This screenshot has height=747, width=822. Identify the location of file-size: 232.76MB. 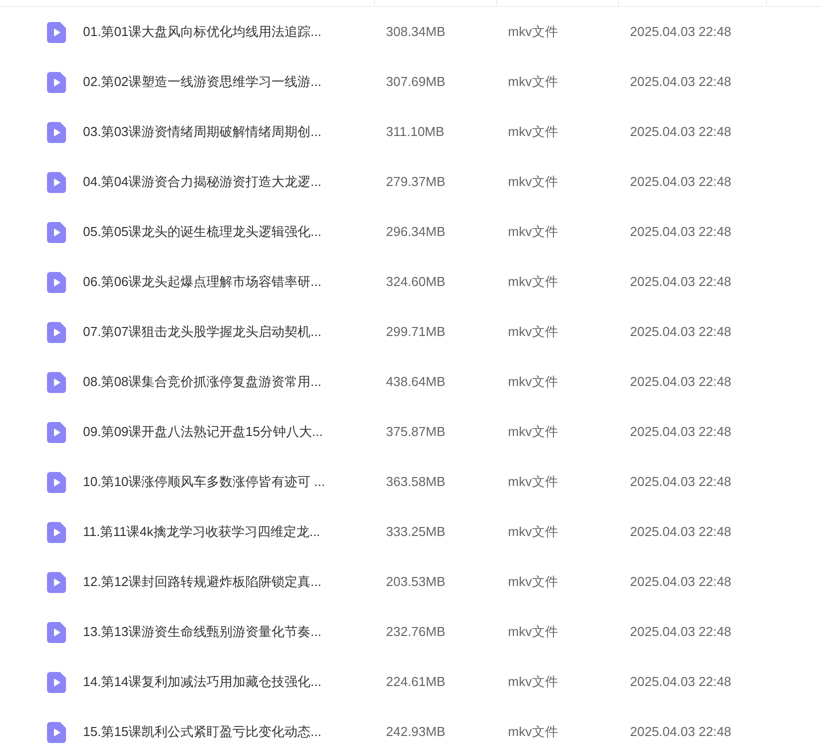
(416, 632).